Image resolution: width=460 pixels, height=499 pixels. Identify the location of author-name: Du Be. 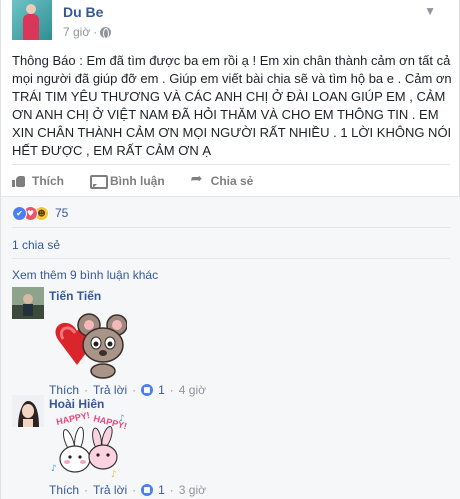
(83, 12).